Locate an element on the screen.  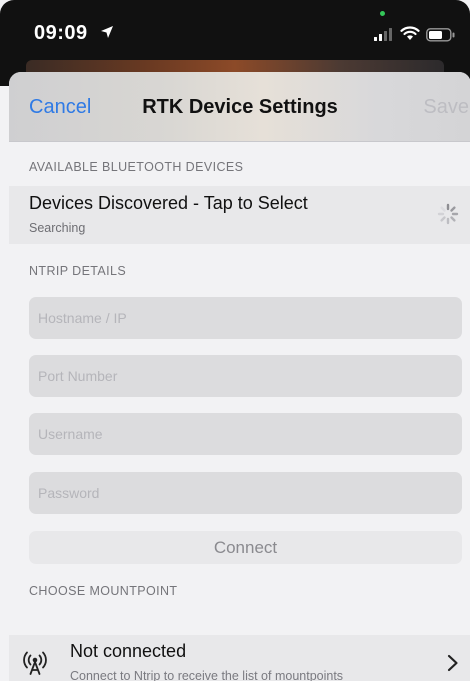
page-title: RTK Device Settings is located at coordinates (240, 107).